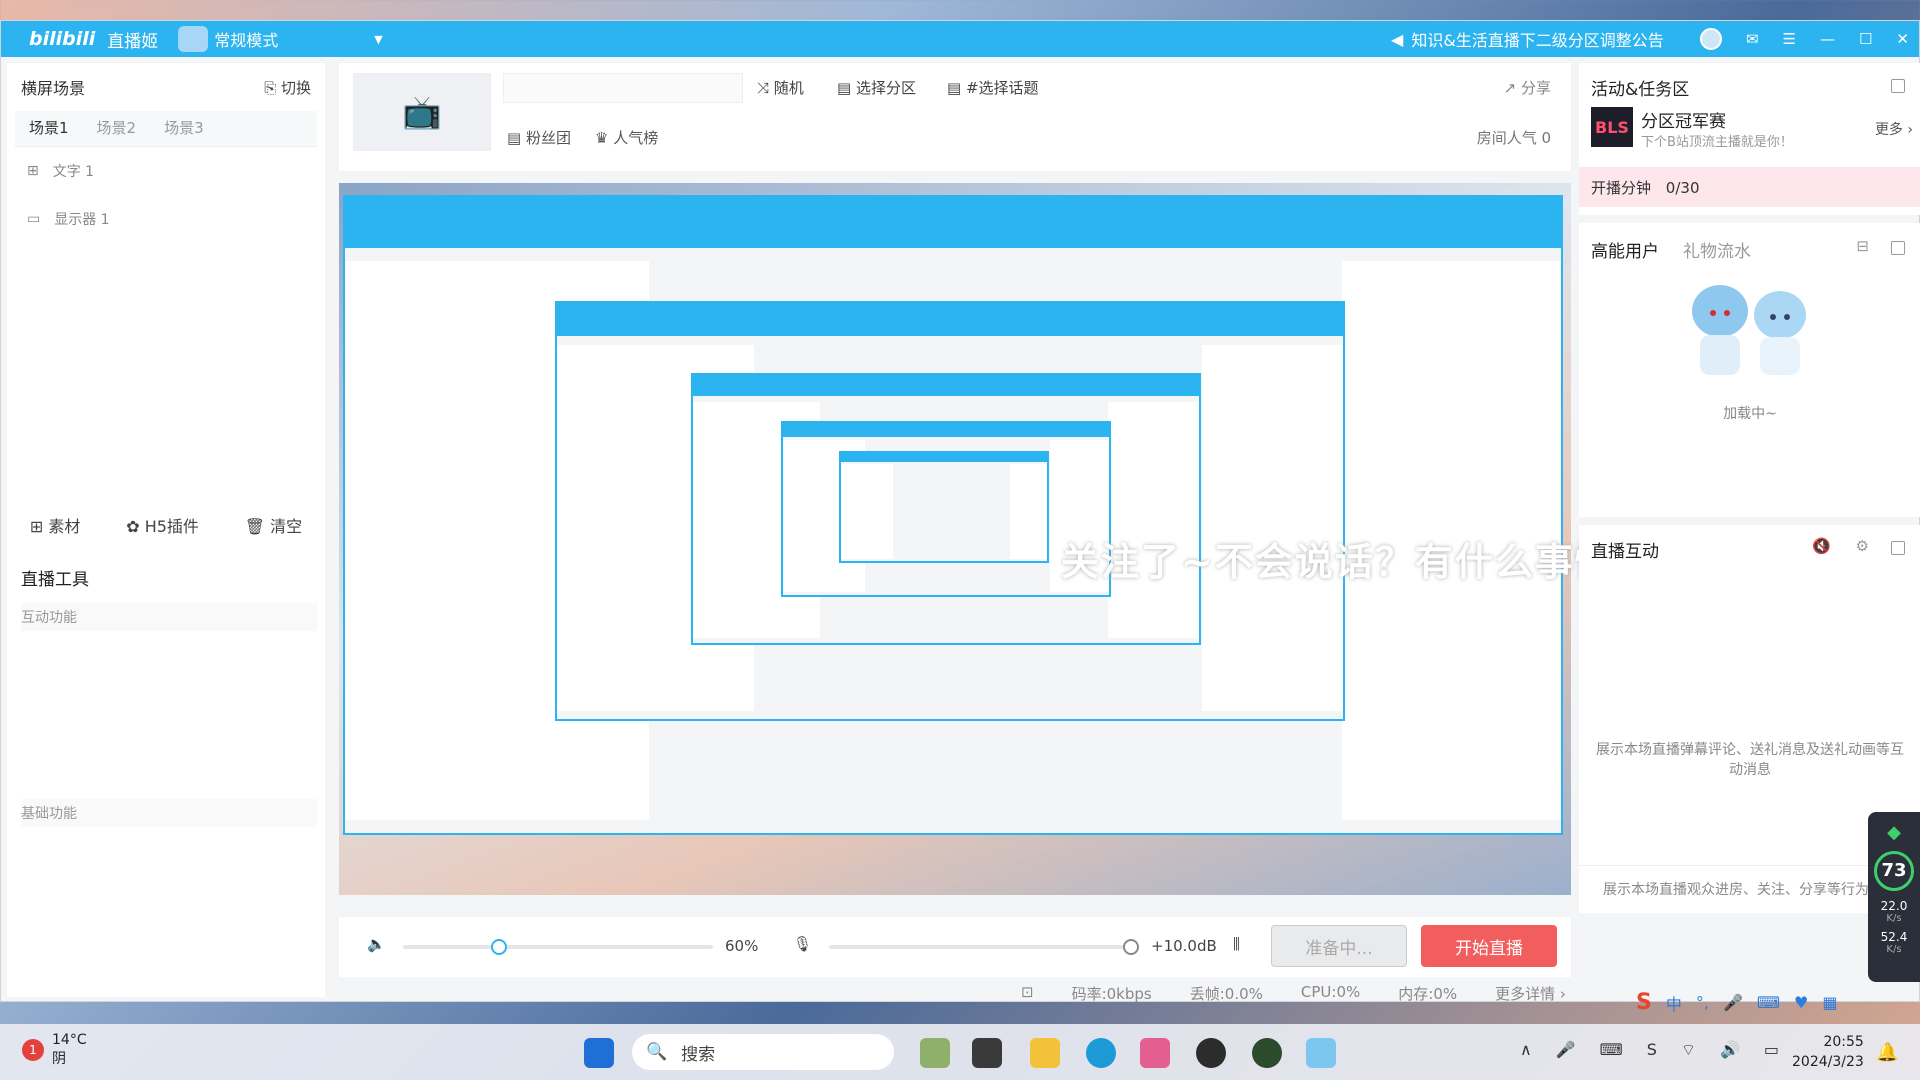  What do you see at coordinates (166, 171) in the screenshot?
I see `source-item-text: ⊞ 文字 1` at bounding box center [166, 171].